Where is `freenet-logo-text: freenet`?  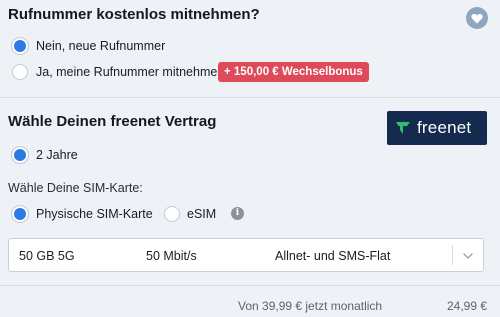
freenet-logo-text: freenet is located at coordinates (444, 127).